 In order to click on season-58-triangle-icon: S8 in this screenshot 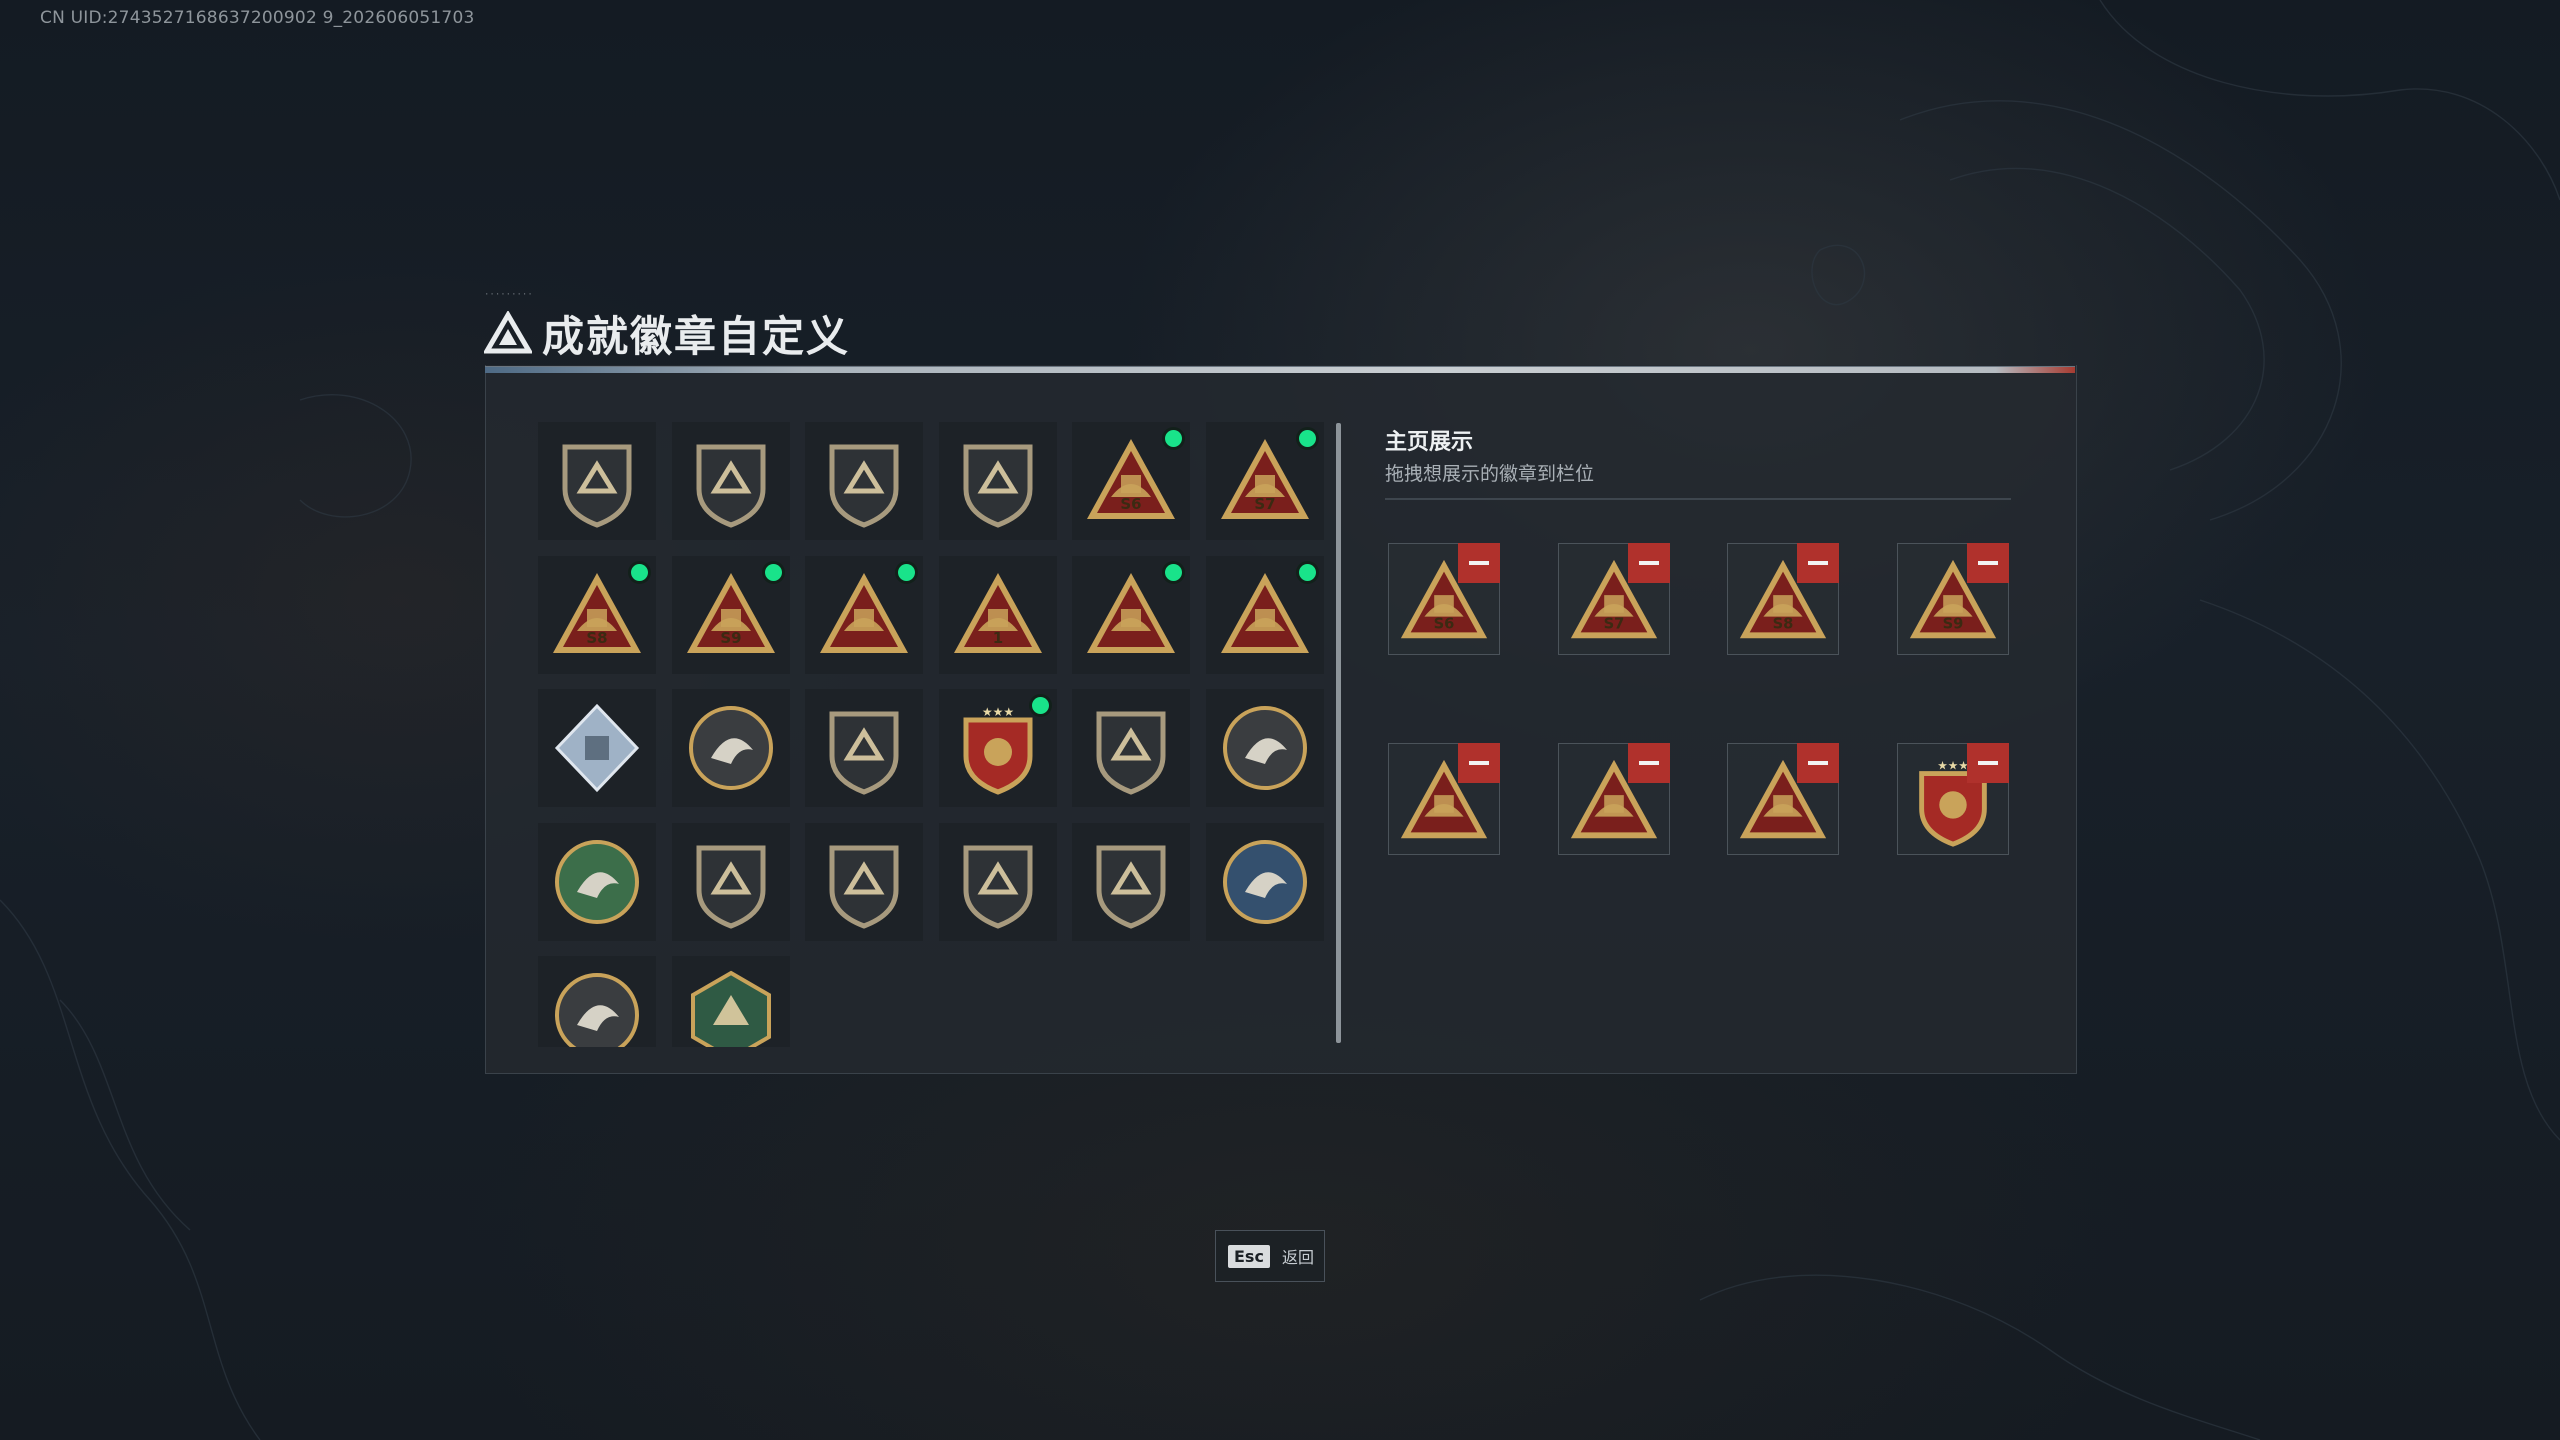, I will do `click(597, 612)`.